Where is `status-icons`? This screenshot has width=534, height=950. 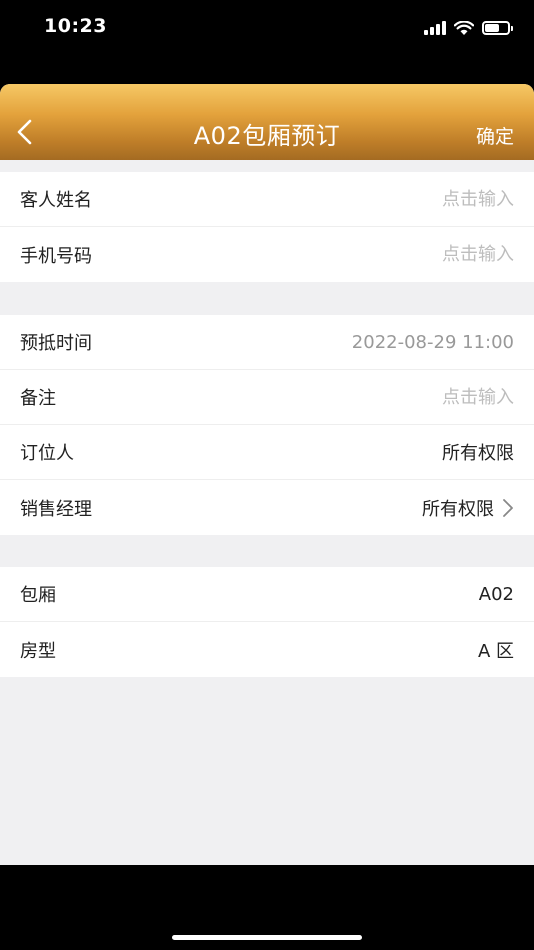
status-icons is located at coordinates (468, 28).